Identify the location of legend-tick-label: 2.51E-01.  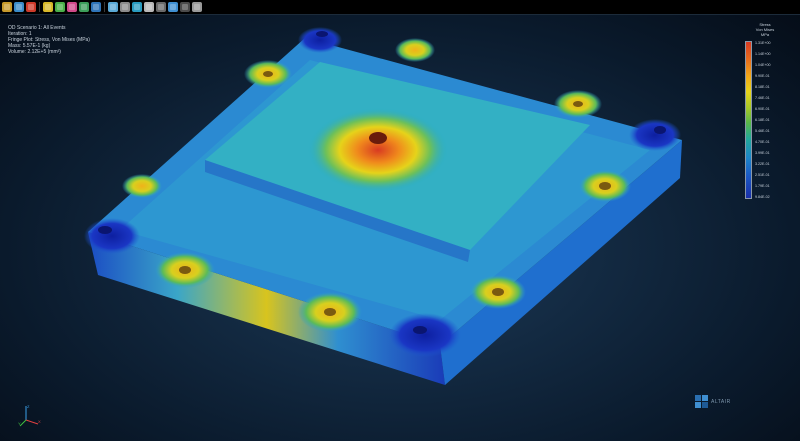
(762, 175).